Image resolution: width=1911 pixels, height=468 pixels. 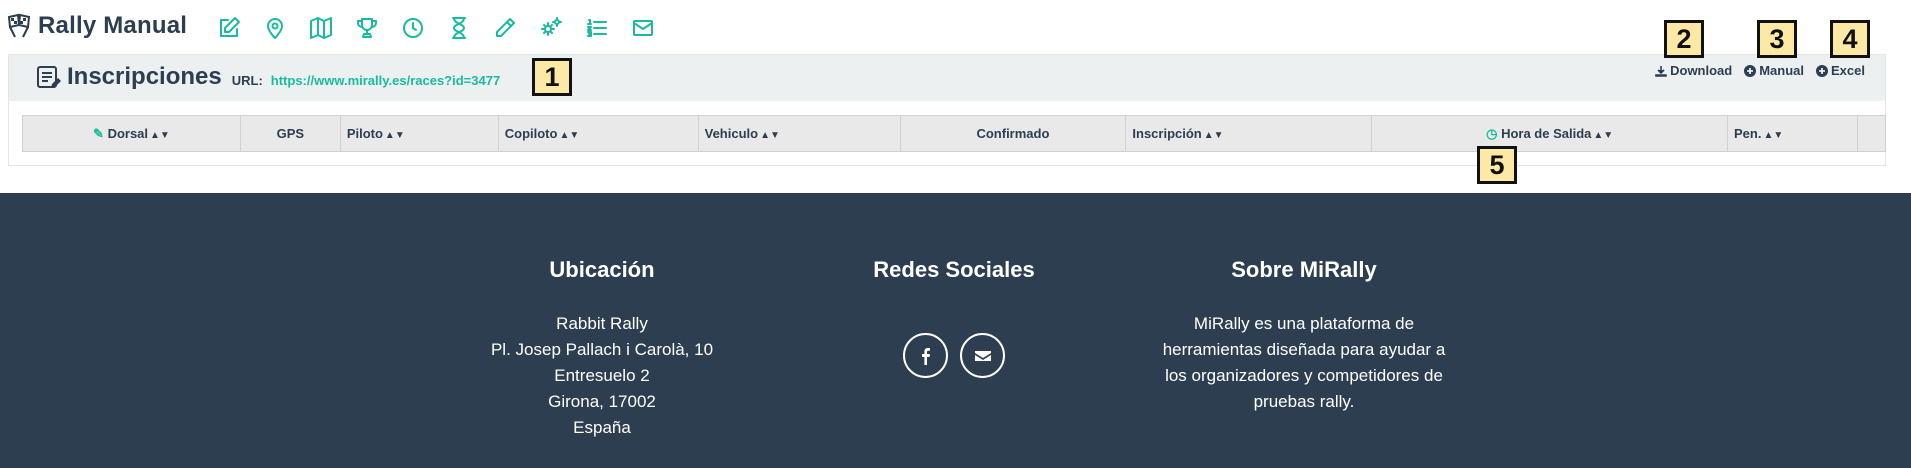 I want to click on cogs-icon, so click(x=551, y=28).